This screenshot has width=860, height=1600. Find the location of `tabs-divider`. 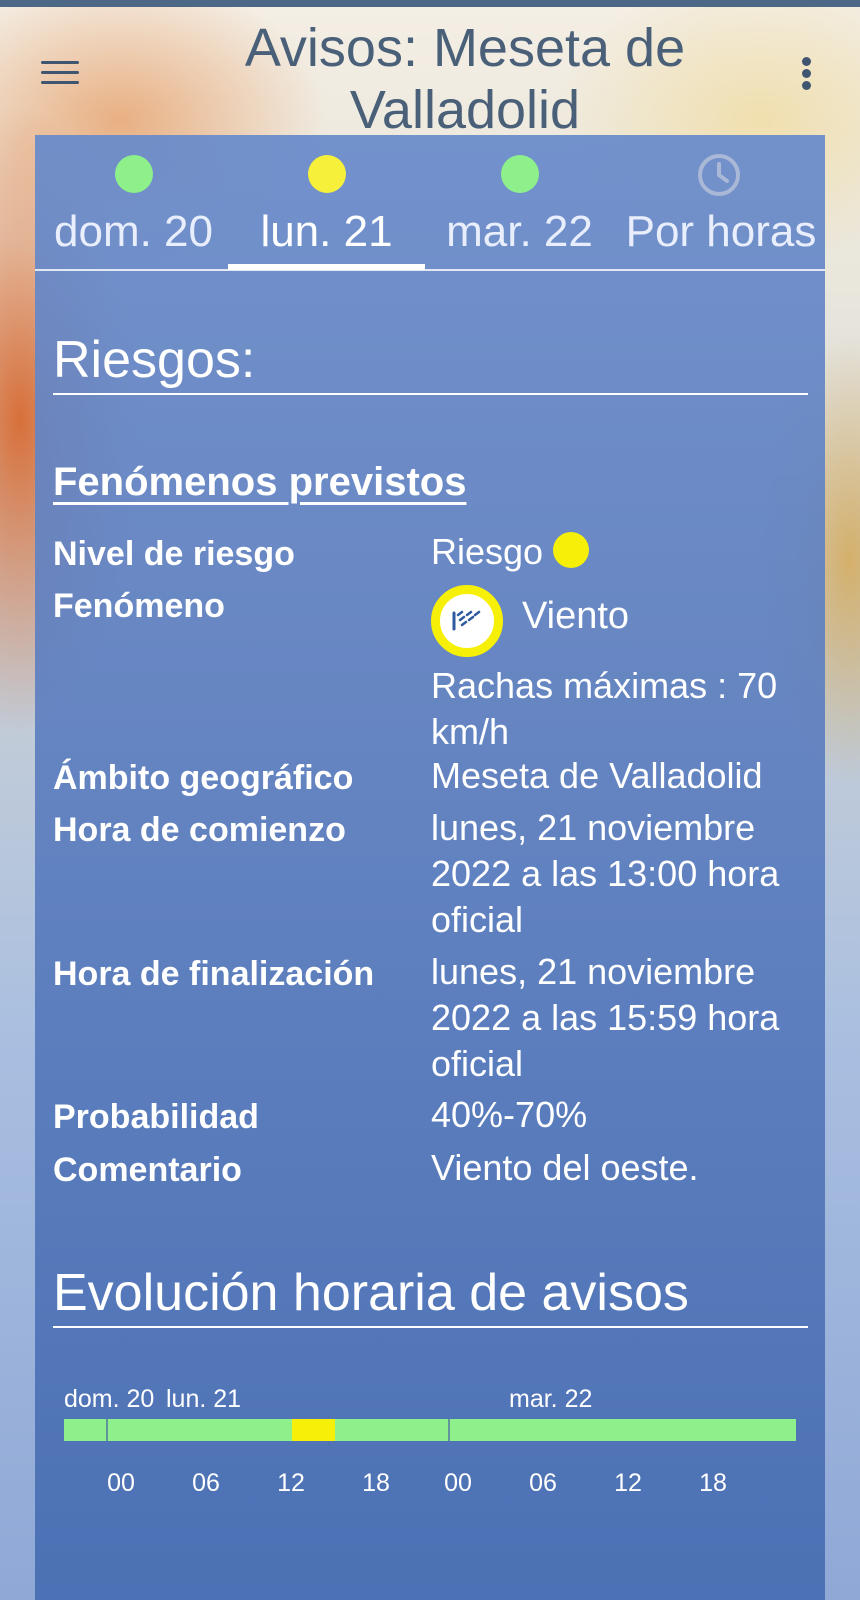

tabs-divider is located at coordinates (430, 270).